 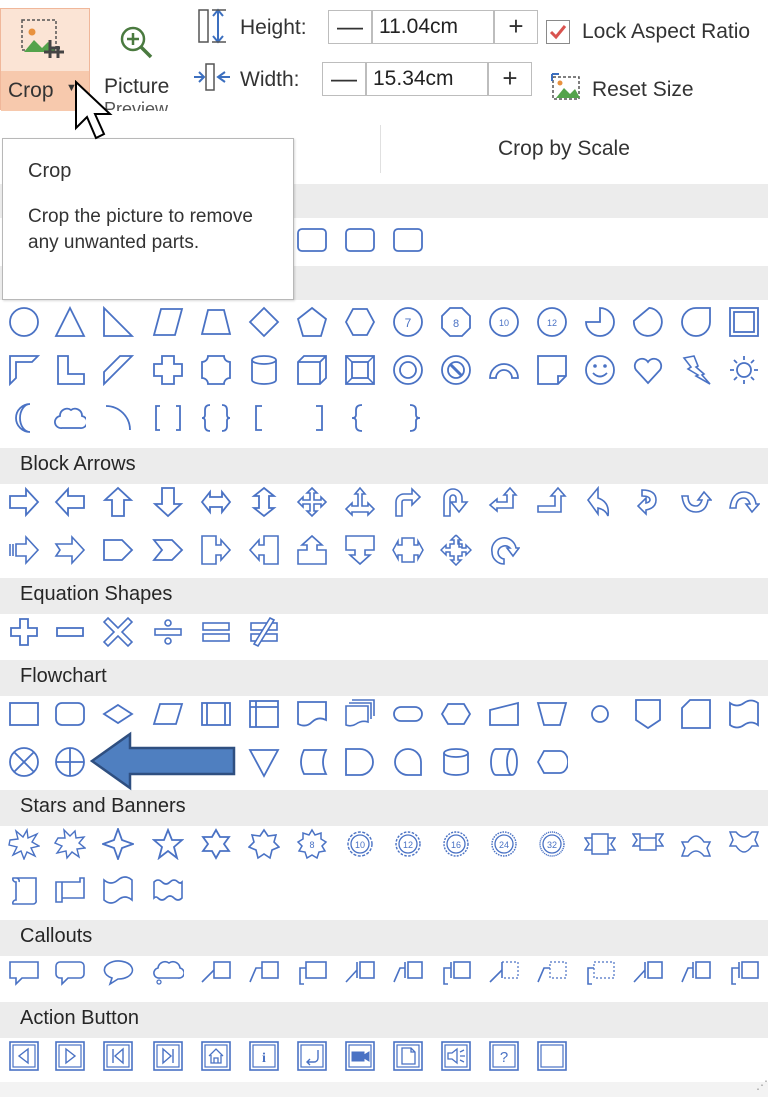 What do you see at coordinates (696, 844) in the screenshot?
I see `shape-curved-up-ribbon` at bounding box center [696, 844].